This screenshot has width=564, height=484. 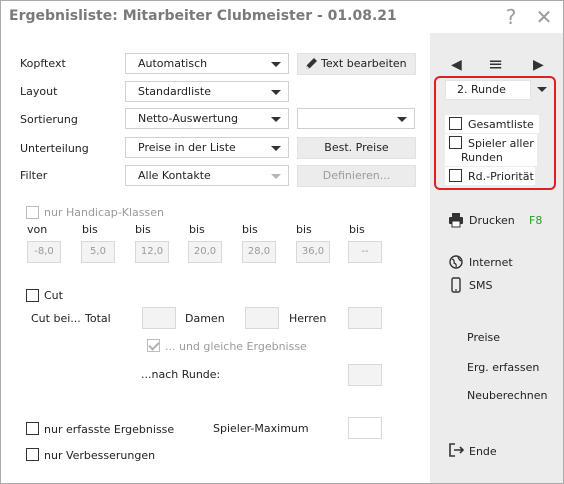 What do you see at coordinates (483, 451) in the screenshot?
I see `ende-button: Ende` at bounding box center [483, 451].